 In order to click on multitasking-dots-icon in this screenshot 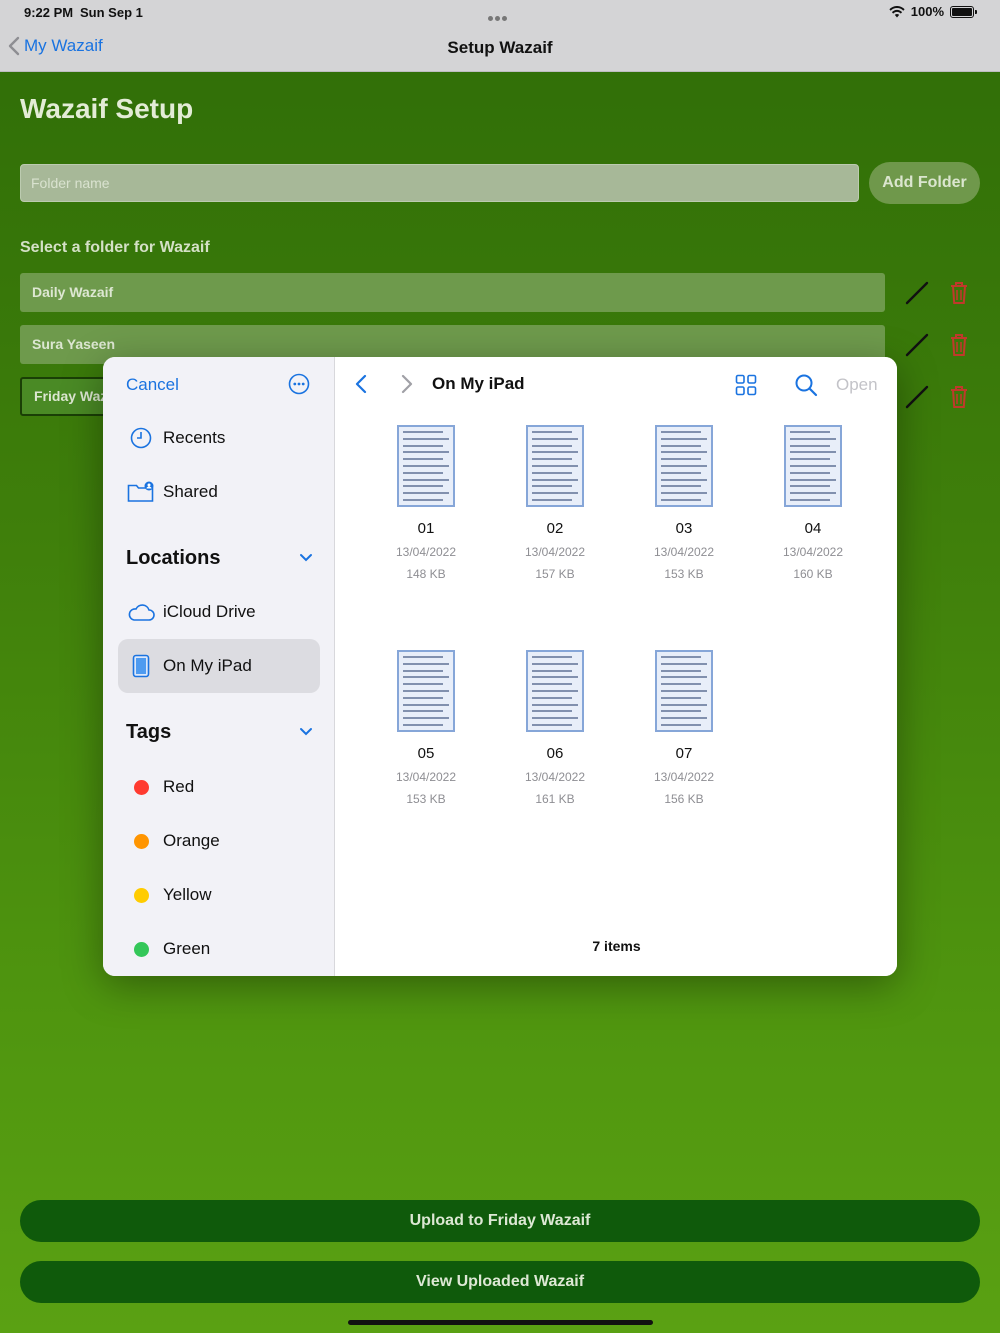, I will do `click(500, 15)`.